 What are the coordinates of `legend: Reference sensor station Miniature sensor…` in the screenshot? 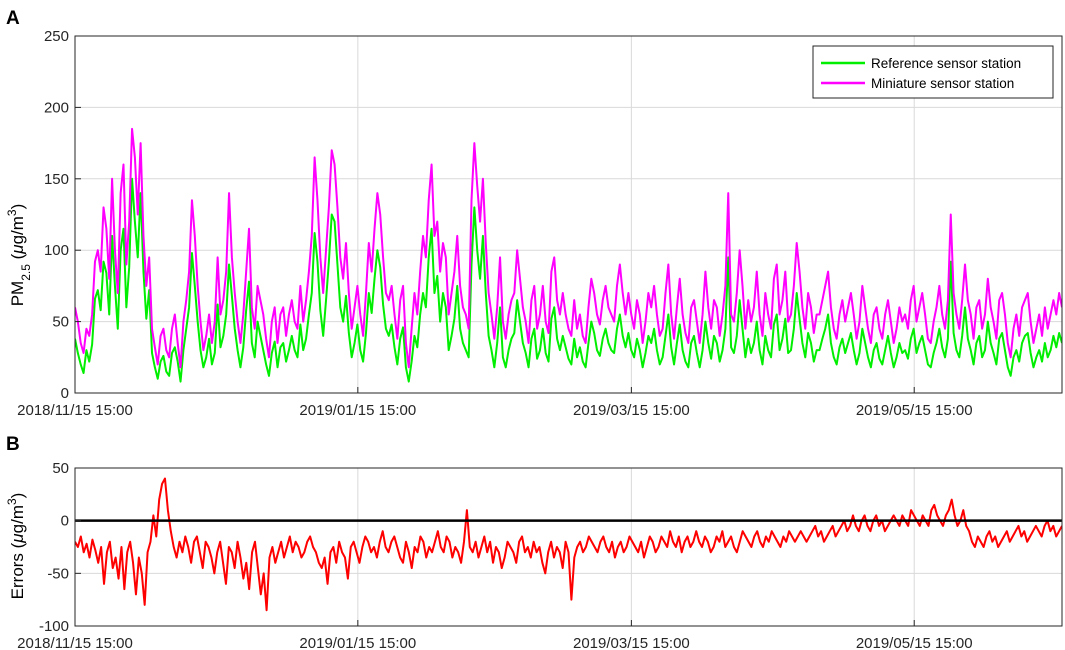 It's located at (933, 72).